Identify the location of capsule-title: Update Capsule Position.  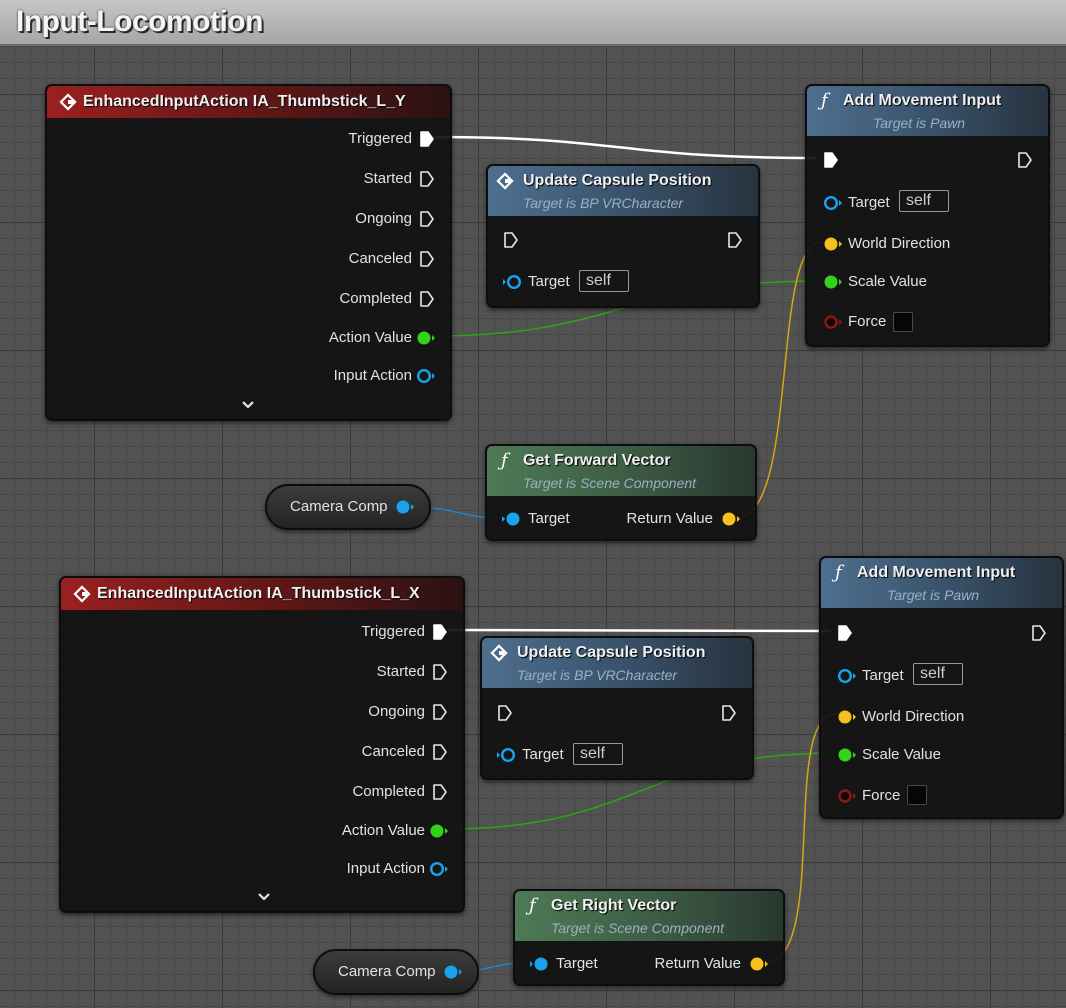
(617, 180).